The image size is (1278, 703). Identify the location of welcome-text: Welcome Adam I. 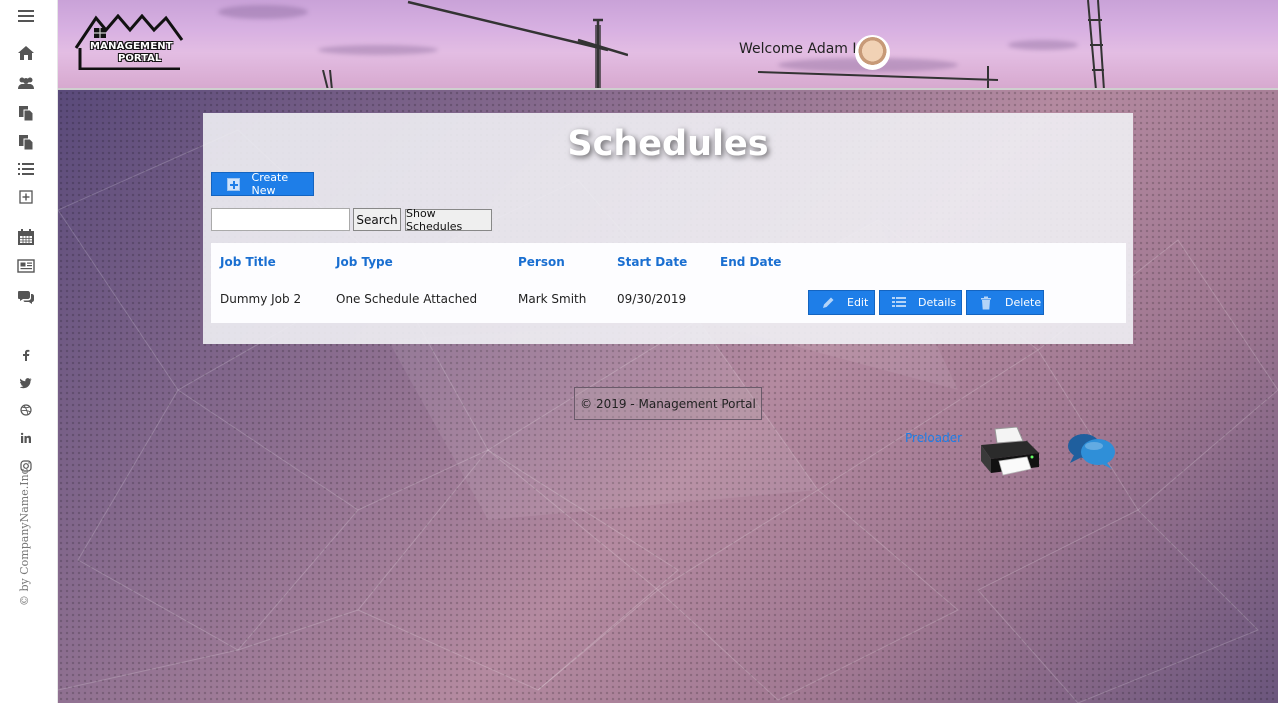
(798, 49).